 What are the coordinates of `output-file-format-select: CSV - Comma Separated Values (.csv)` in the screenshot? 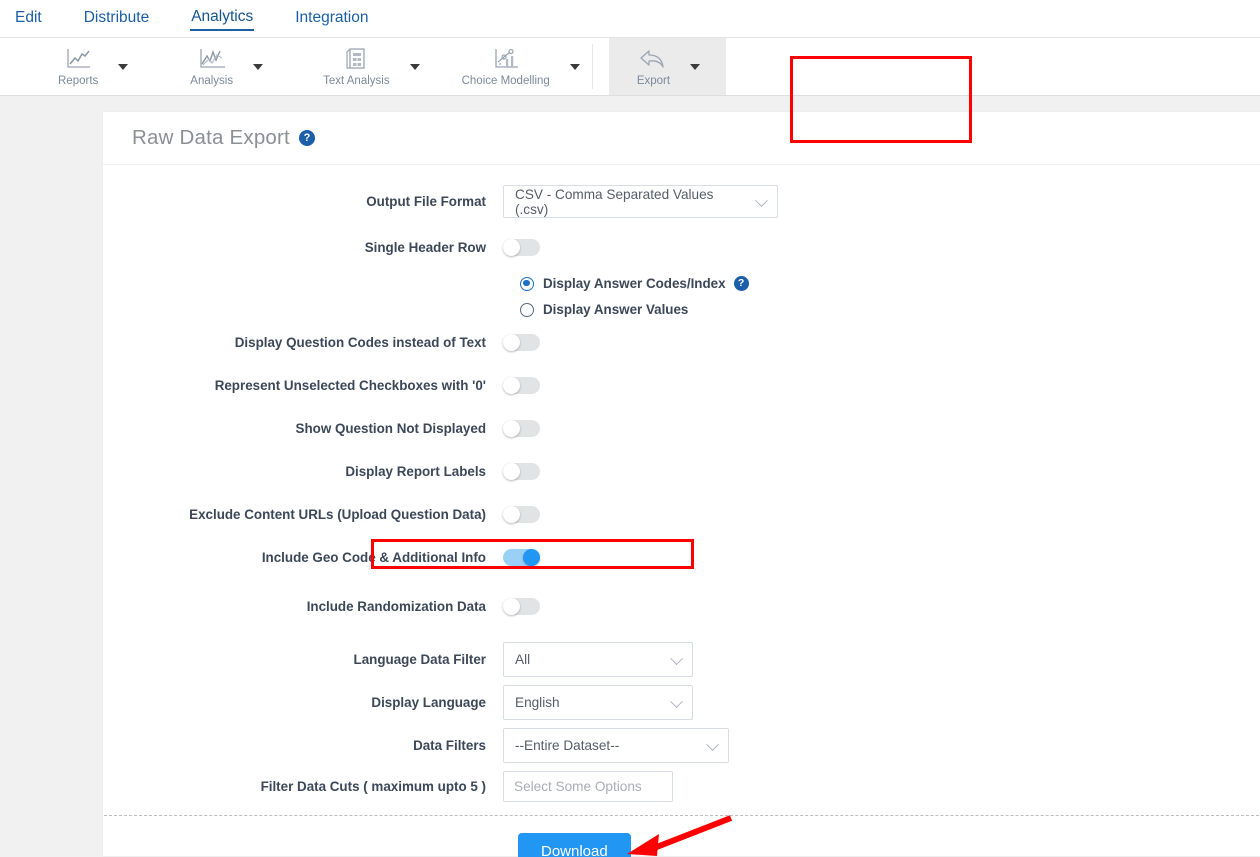 It's located at (640, 201).